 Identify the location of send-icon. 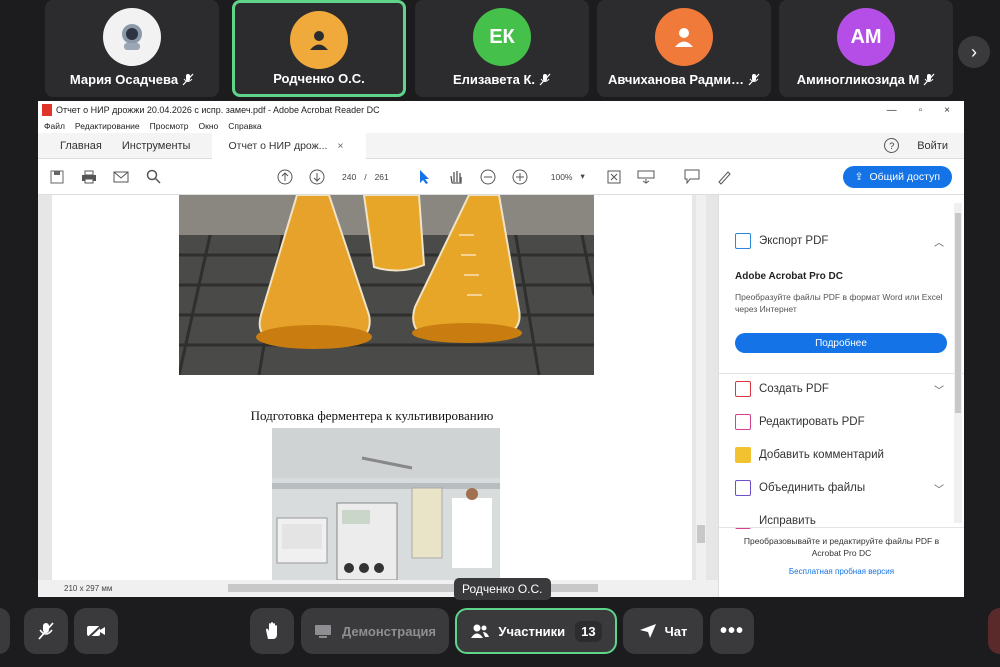
(647, 631).